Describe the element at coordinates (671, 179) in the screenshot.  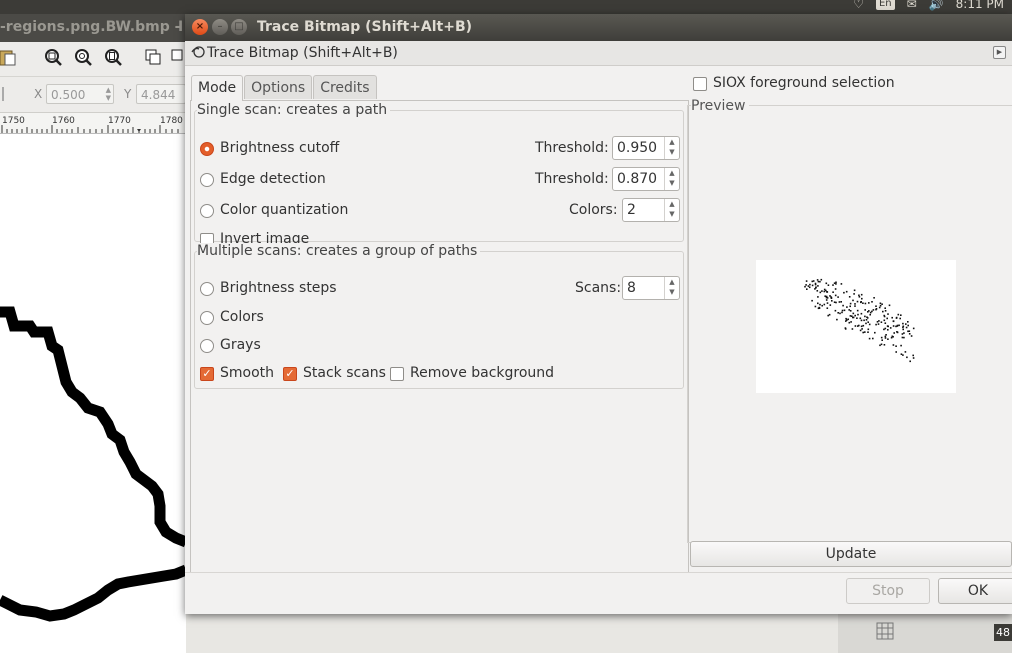
I see `edge-threshold-arrows: ▲ ▼` at that location.